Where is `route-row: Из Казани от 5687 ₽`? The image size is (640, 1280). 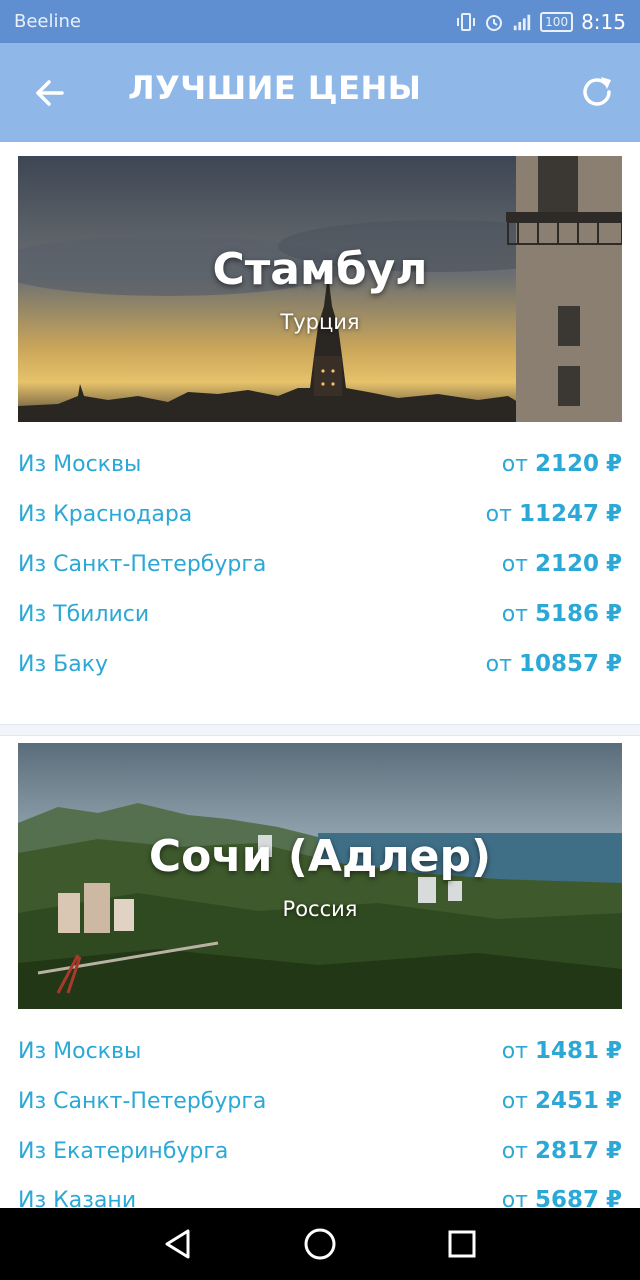
route-row: Из Казани от 5687 ₽ is located at coordinates (320, 1194).